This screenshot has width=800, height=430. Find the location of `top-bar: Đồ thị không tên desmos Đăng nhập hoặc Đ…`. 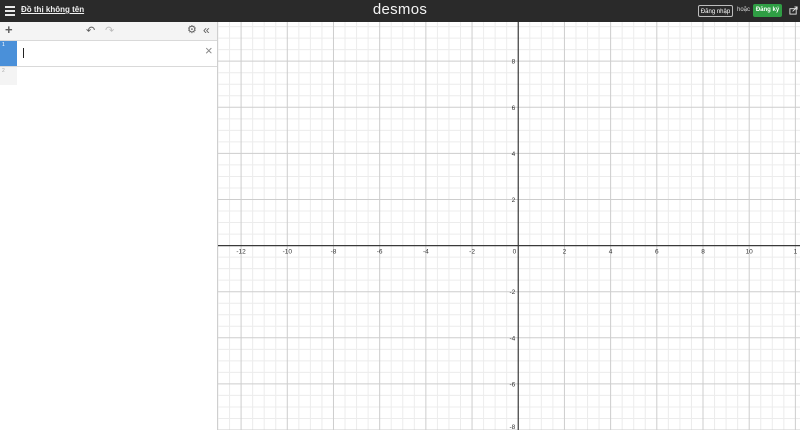

top-bar: Đồ thị không tên desmos Đăng nhập hoặc Đ… is located at coordinates (400, 11).